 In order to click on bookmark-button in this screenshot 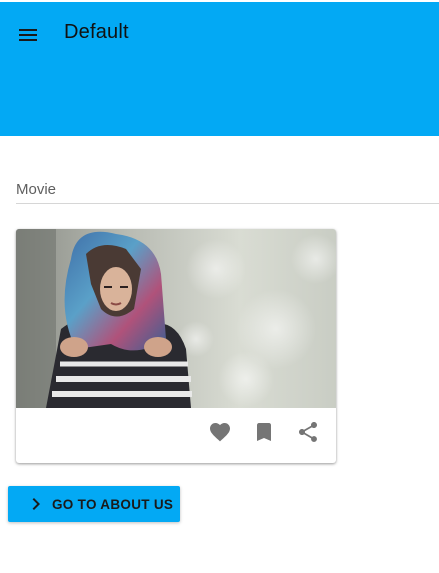, I will do `click(264, 432)`.